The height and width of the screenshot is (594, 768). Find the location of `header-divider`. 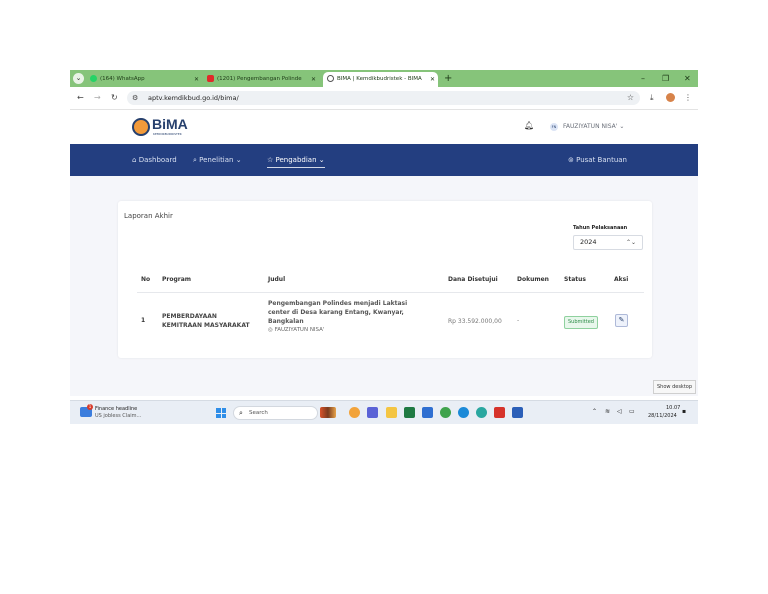

header-divider is located at coordinates (390, 292).